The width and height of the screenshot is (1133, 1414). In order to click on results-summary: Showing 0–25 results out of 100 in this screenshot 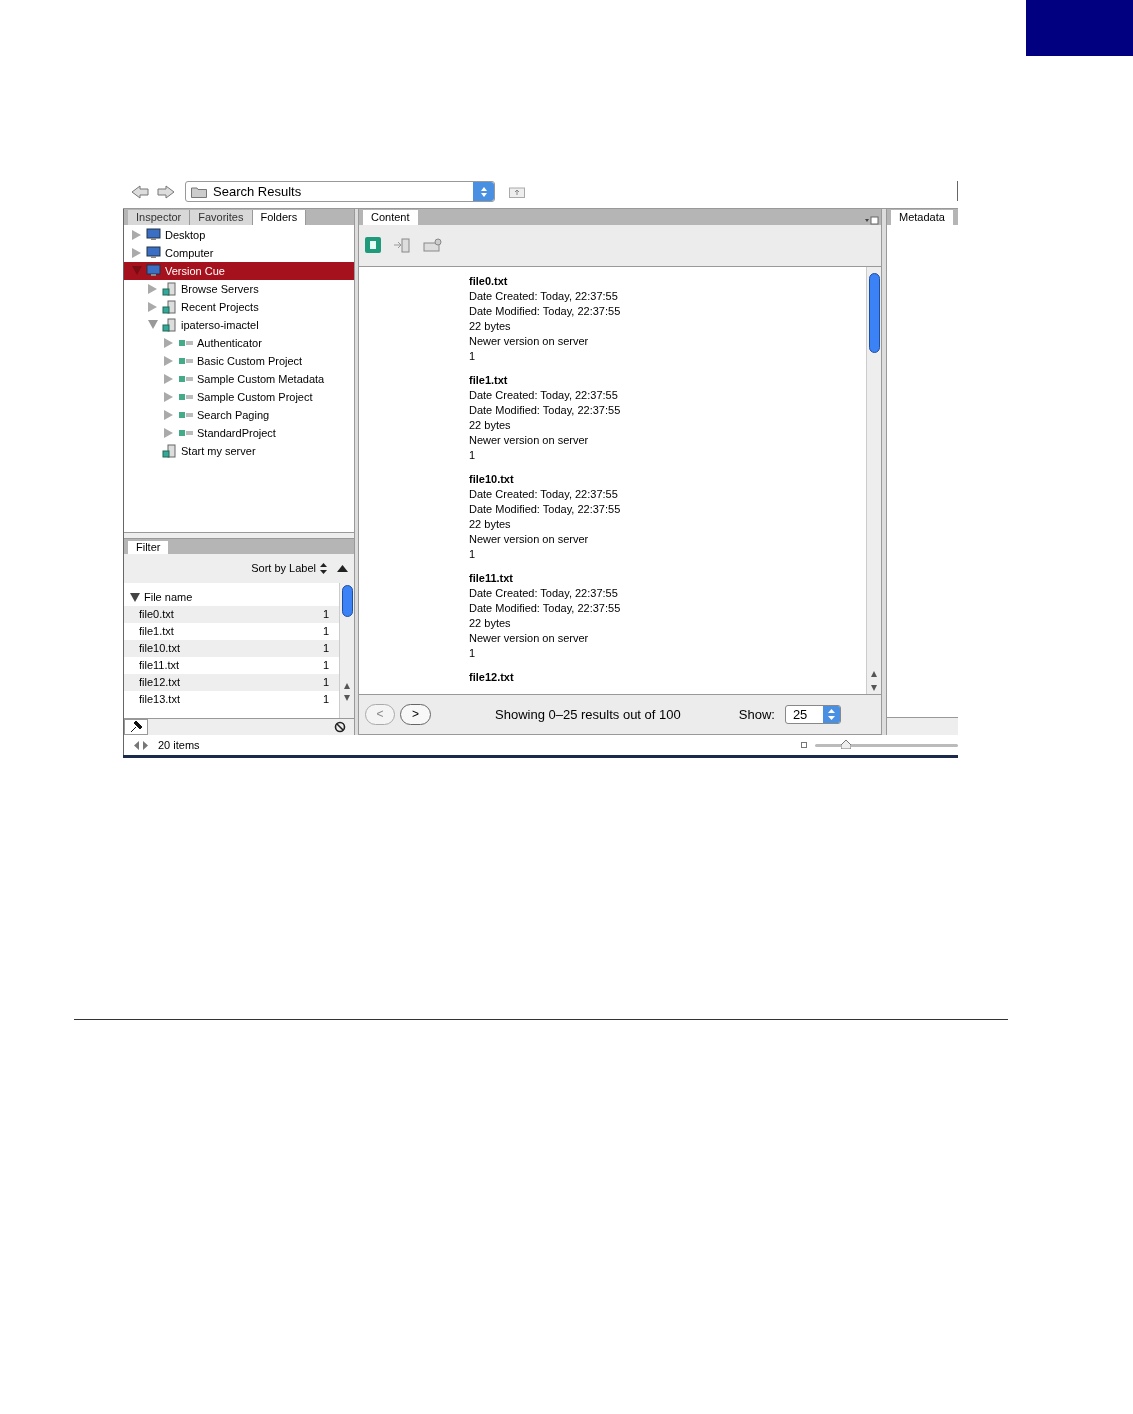, I will do `click(588, 714)`.